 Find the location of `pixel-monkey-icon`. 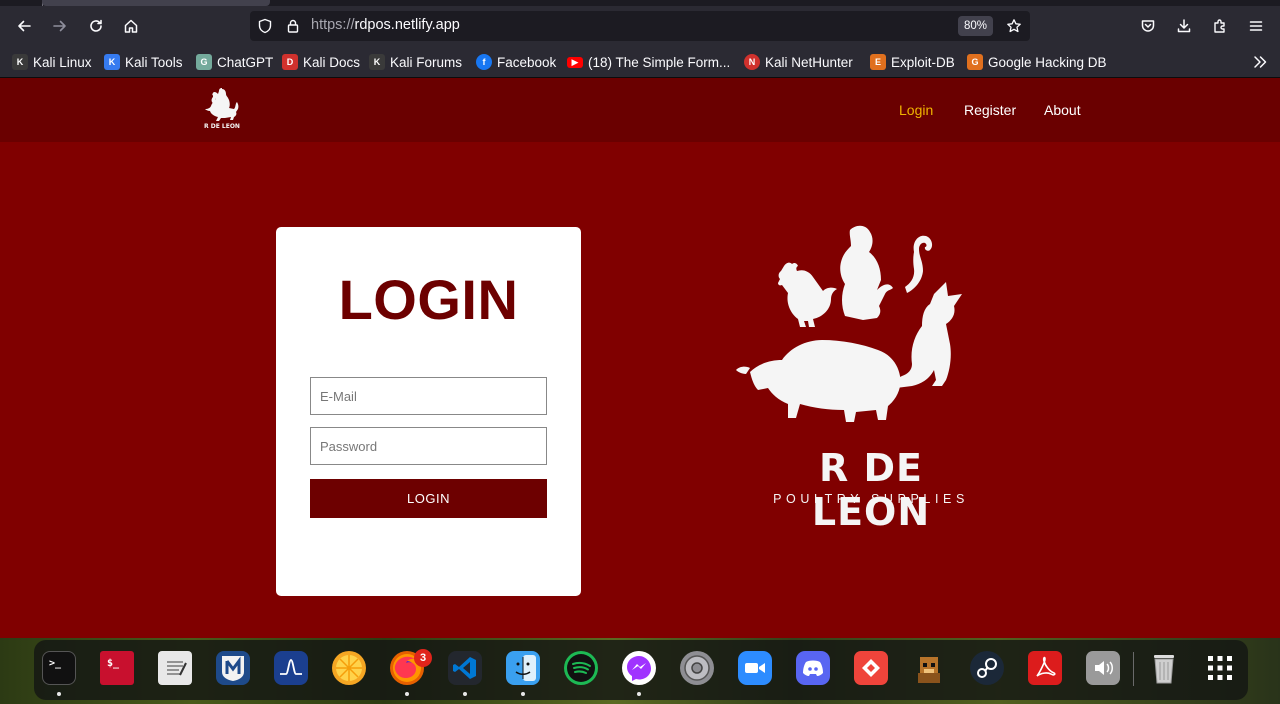

pixel-monkey-icon is located at coordinates (929, 670).